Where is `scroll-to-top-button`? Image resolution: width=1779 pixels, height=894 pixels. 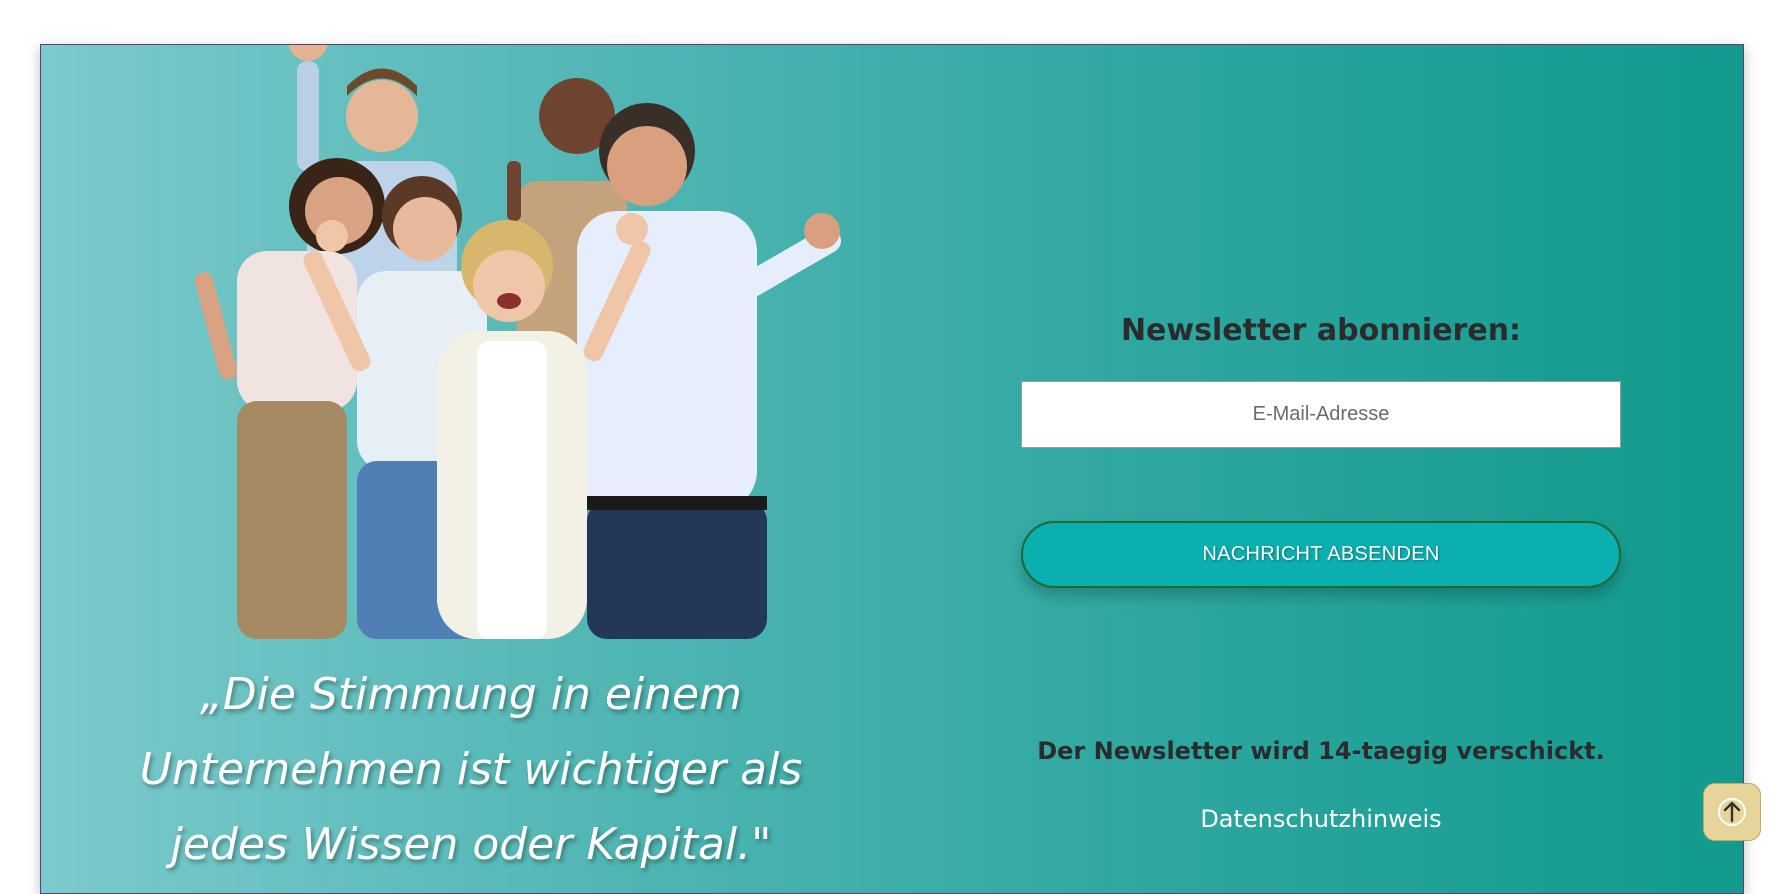 scroll-to-top-button is located at coordinates (1732, 812).